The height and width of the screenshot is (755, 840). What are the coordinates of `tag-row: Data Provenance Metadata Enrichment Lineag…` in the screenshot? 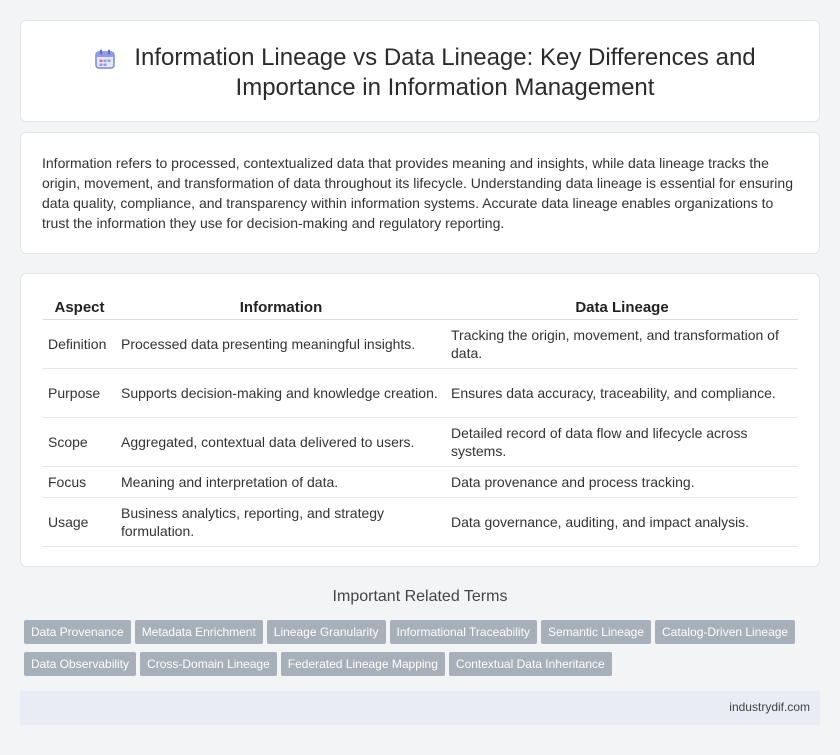 It's located at (424, 636).